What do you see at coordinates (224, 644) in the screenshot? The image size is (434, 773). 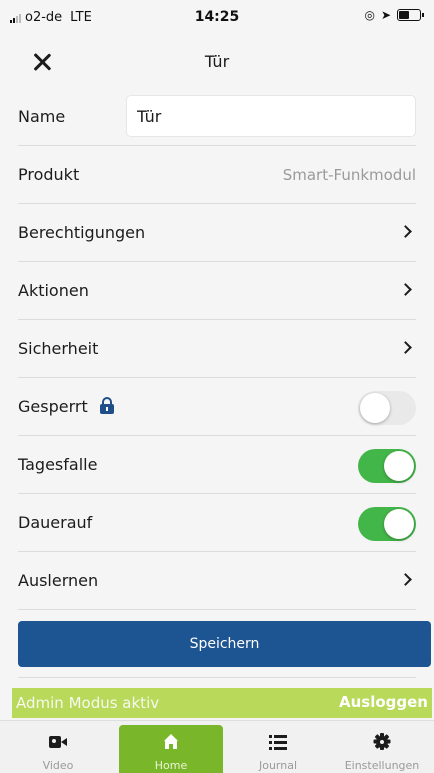 I see `save-button: Speichern` at bounding box center [224, 644].